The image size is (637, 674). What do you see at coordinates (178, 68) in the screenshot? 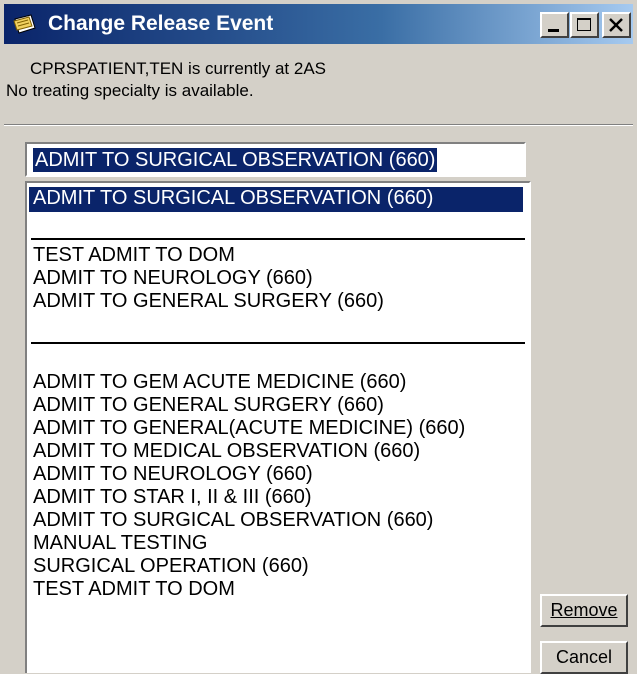
I see `patient-location-text: CPRSPATIENT,TEN is currently at 2AS` at bounding box center [178, 68].